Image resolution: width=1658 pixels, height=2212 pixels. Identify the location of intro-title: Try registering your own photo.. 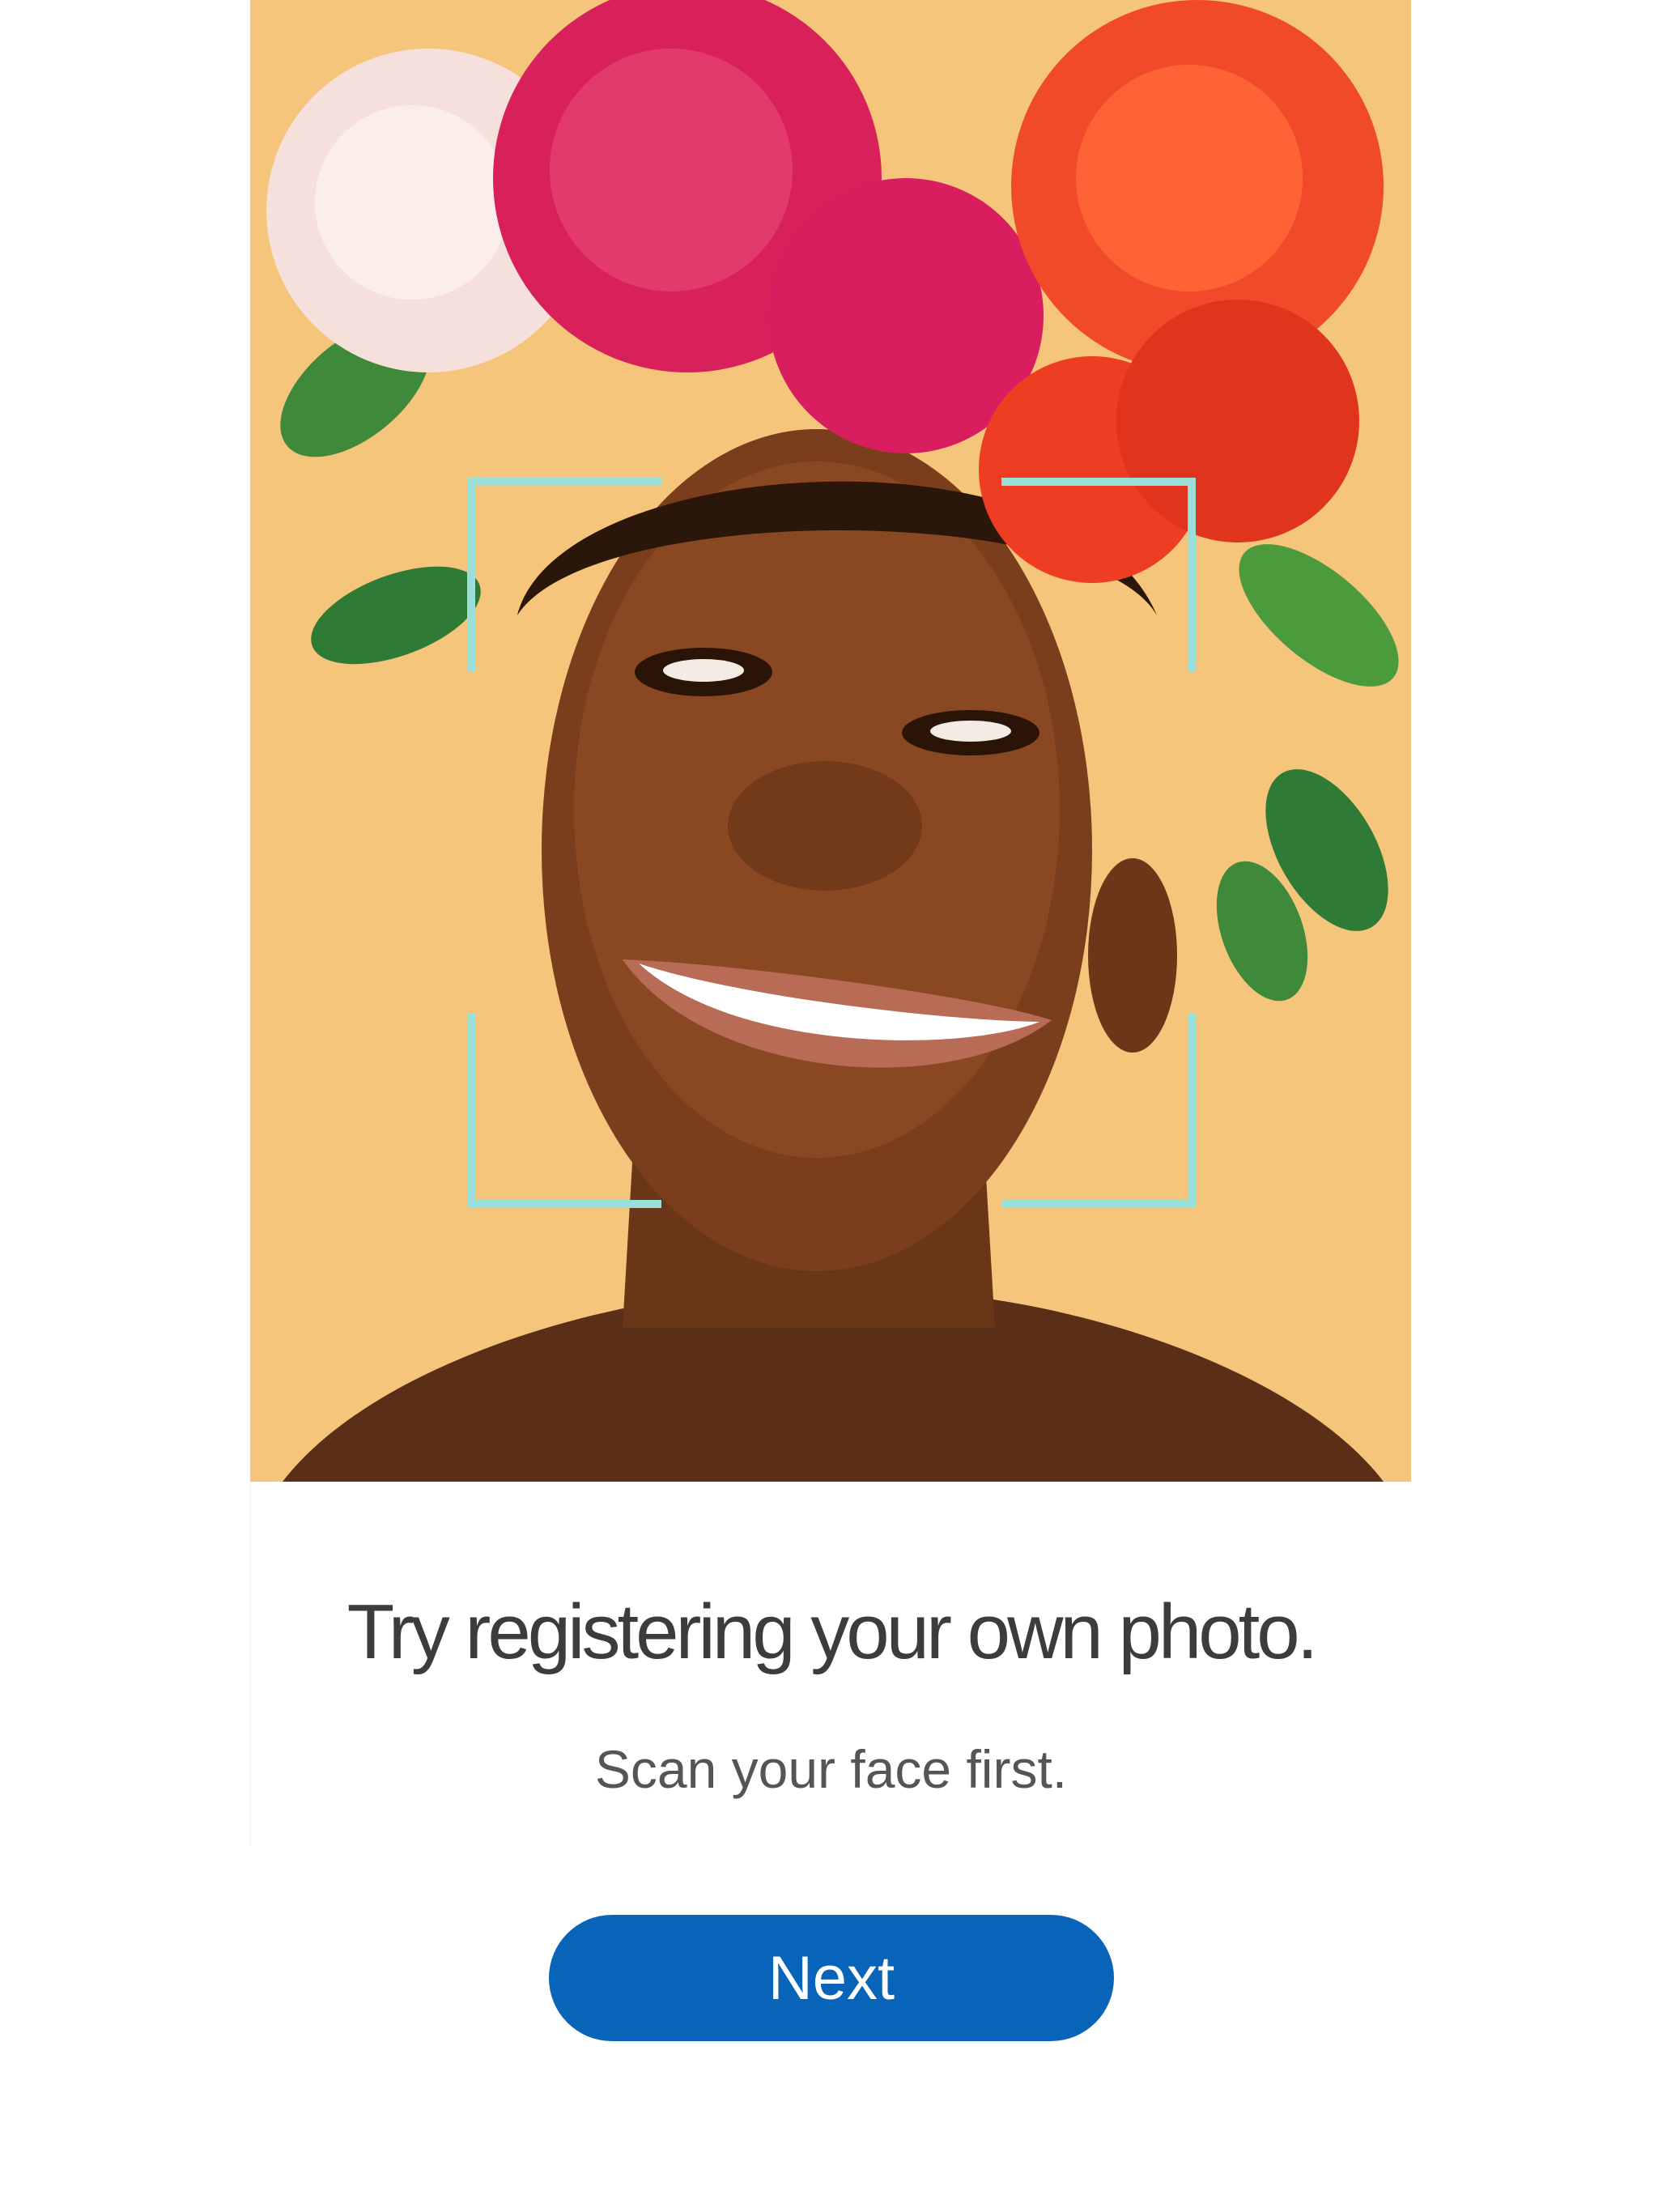
(832, 1632).